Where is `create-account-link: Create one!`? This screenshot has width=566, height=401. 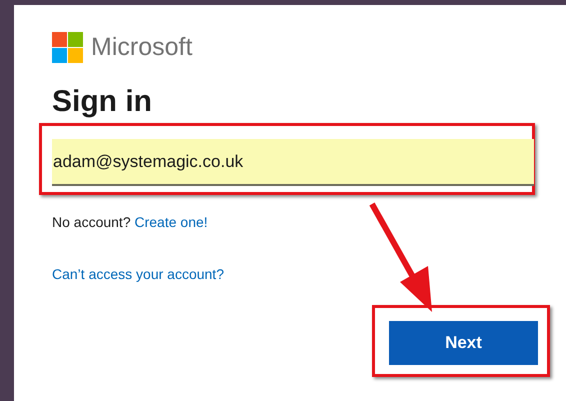 create-account-link: Create one! is located at coordinates (171, 222).